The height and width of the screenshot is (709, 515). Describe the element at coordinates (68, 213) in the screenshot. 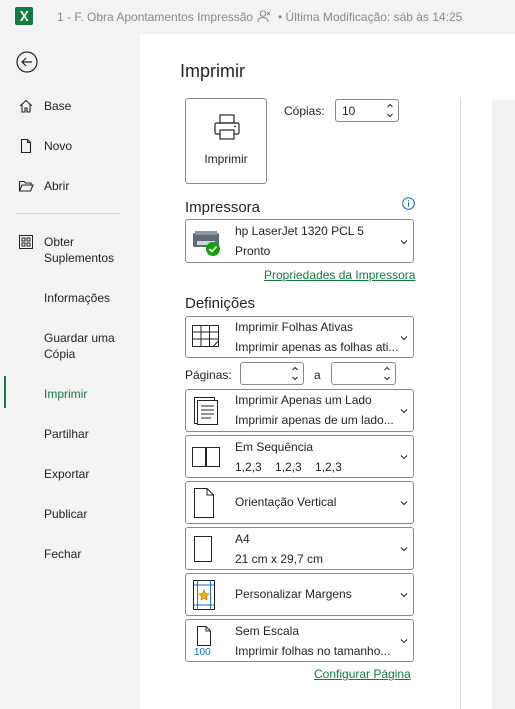

I see `nav-divider` at that location.